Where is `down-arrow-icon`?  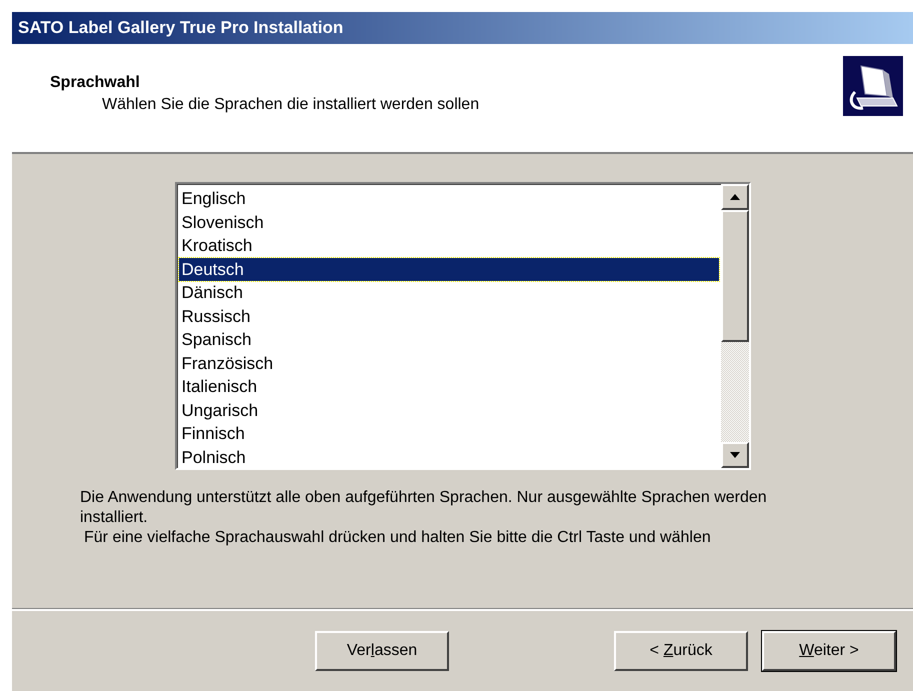
down-arrow-icon is located at coordinates (735, 455).